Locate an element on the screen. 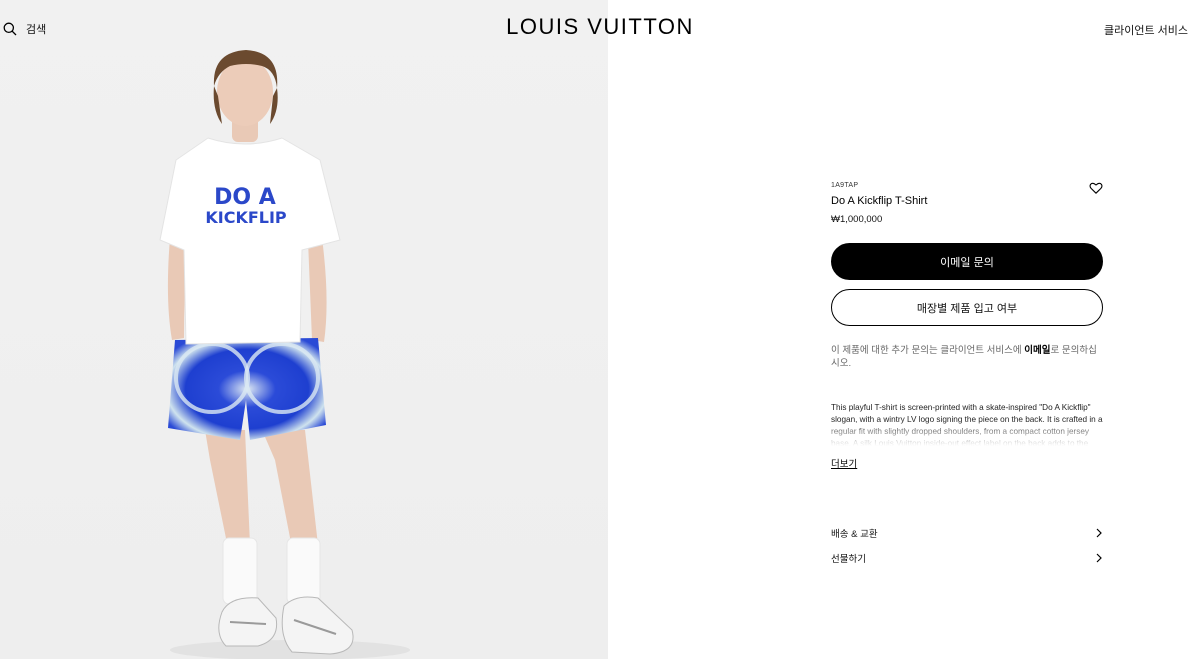 Image resolution: width=1200 pixels, height=659 pixels. search-label: 검색 is located at coordinates (36, 30).